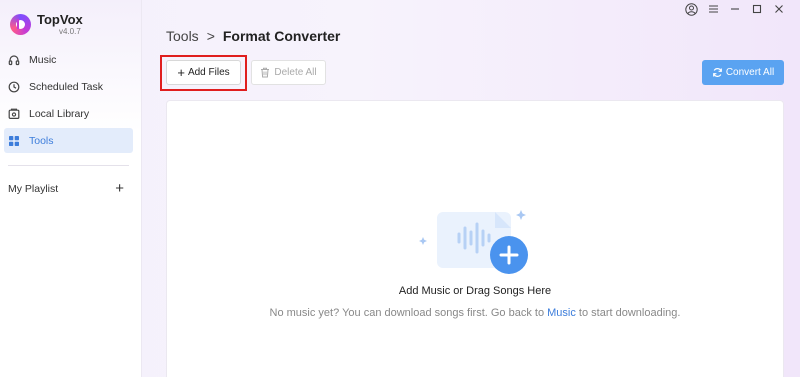  I want to click on chevron-right-icon: >, so click(210, 36).